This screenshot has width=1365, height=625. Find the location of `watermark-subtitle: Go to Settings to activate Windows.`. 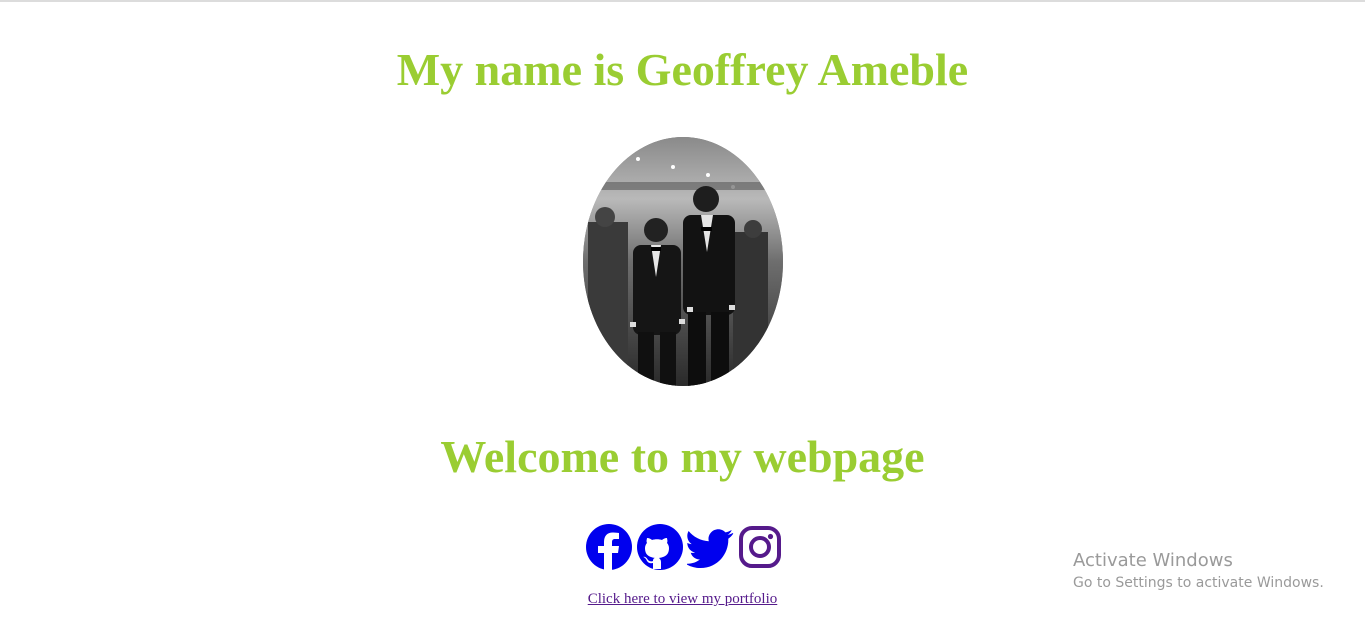

watermark-subtitle: Go to Settings to activate Windows. is located at coordinates (1198, 583).